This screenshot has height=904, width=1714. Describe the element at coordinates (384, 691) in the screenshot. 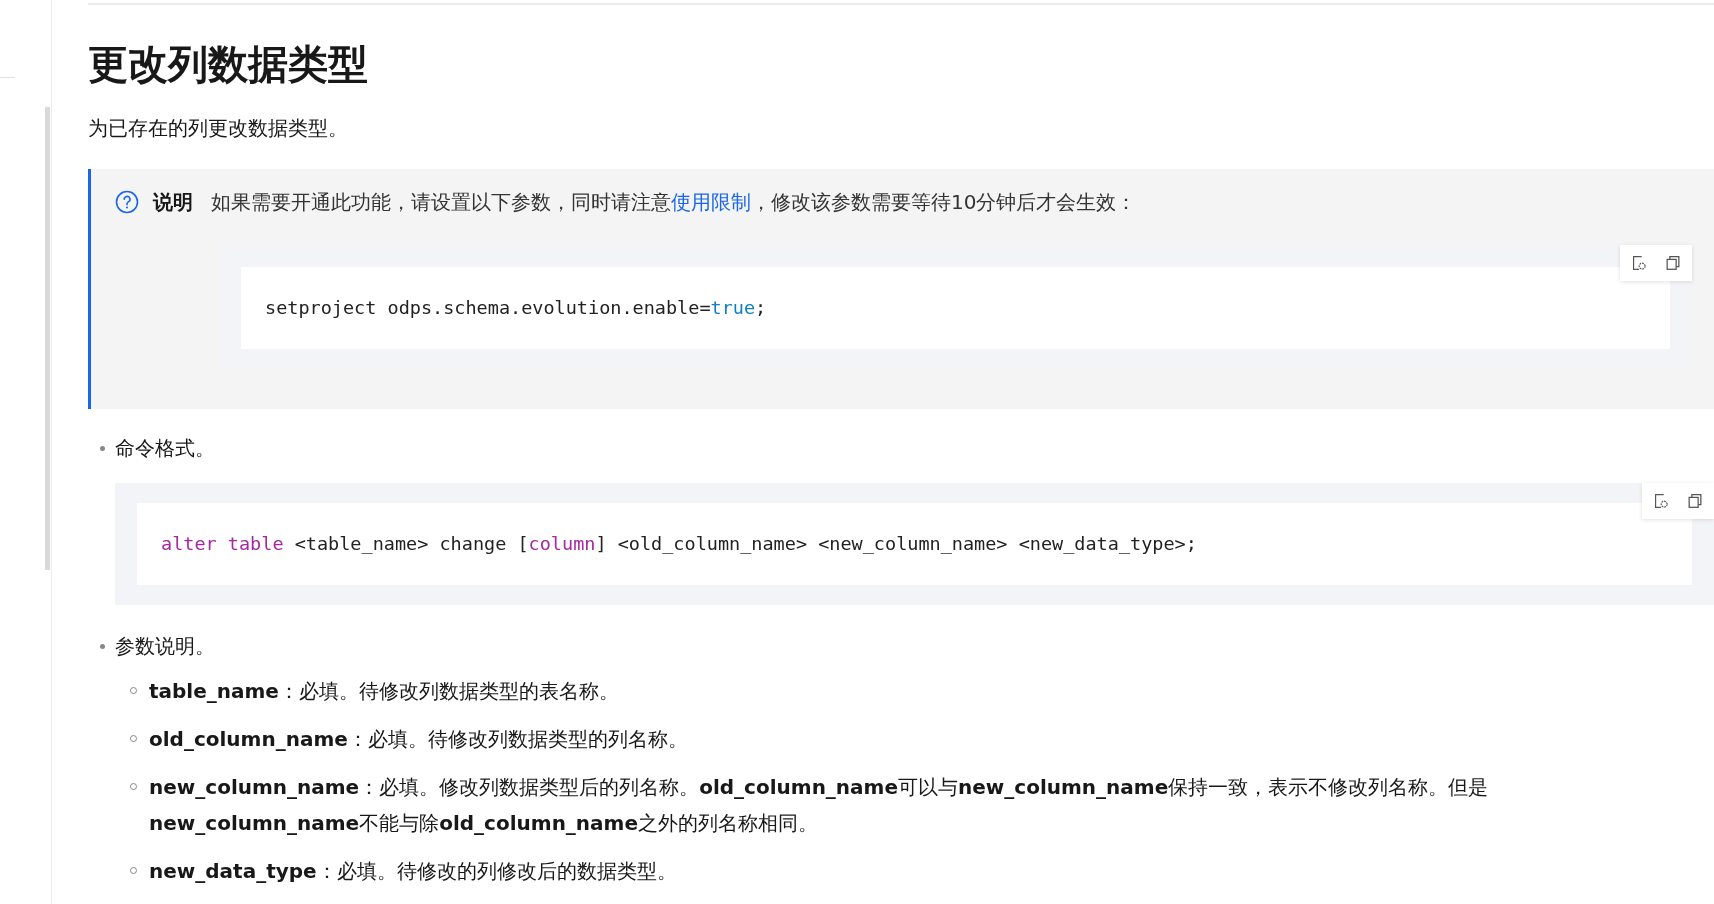

I see `parameter-description: table_name：必填。待修改列数据类型的表名称。` at that location.